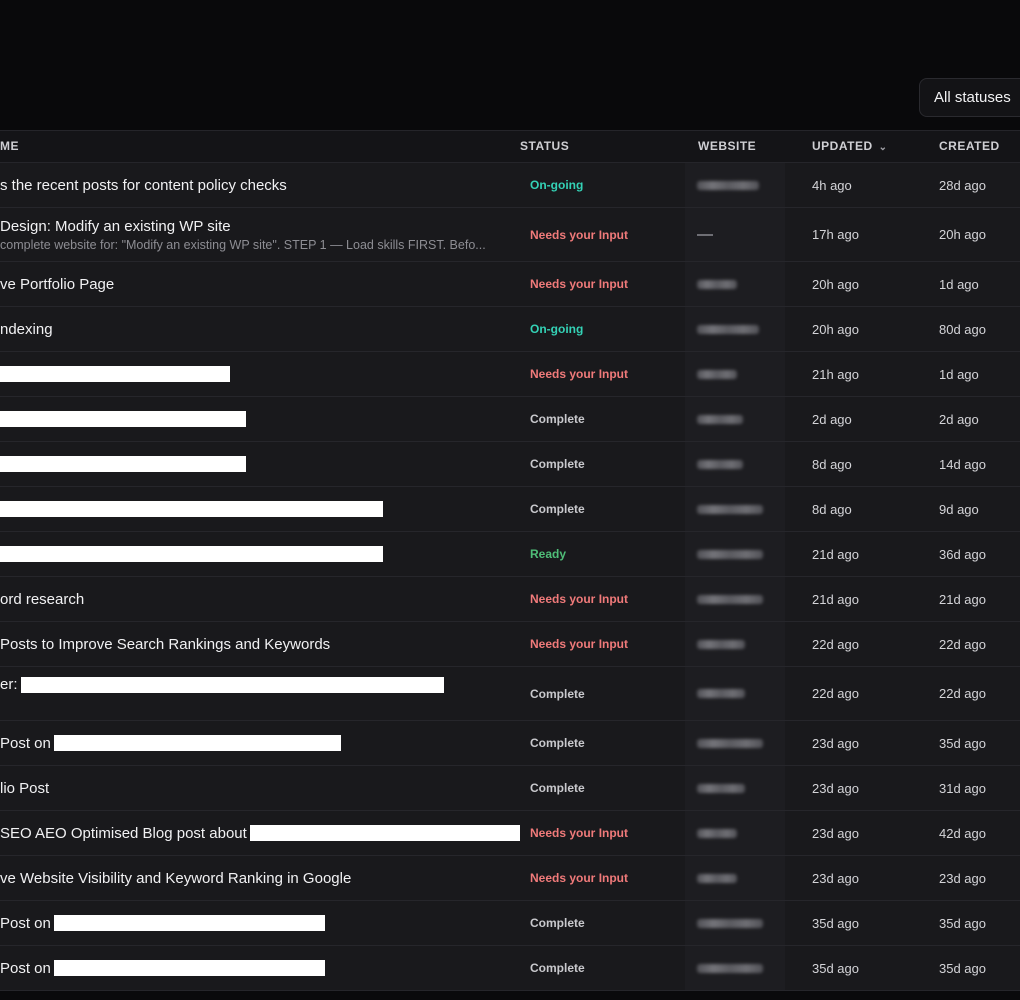 Image resolution: width=1020 pixels, height=1000 pixels. Describe the element at coordinates (510, 509) in the screenshot. I see `table-row: Complete 8d ago 9d ago` at that location.